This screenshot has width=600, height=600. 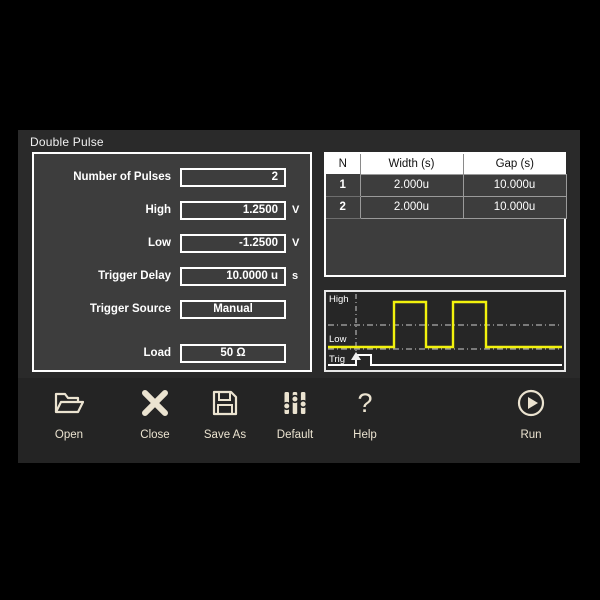 I want to click on waveform-svg, so click(x=445, y=330).